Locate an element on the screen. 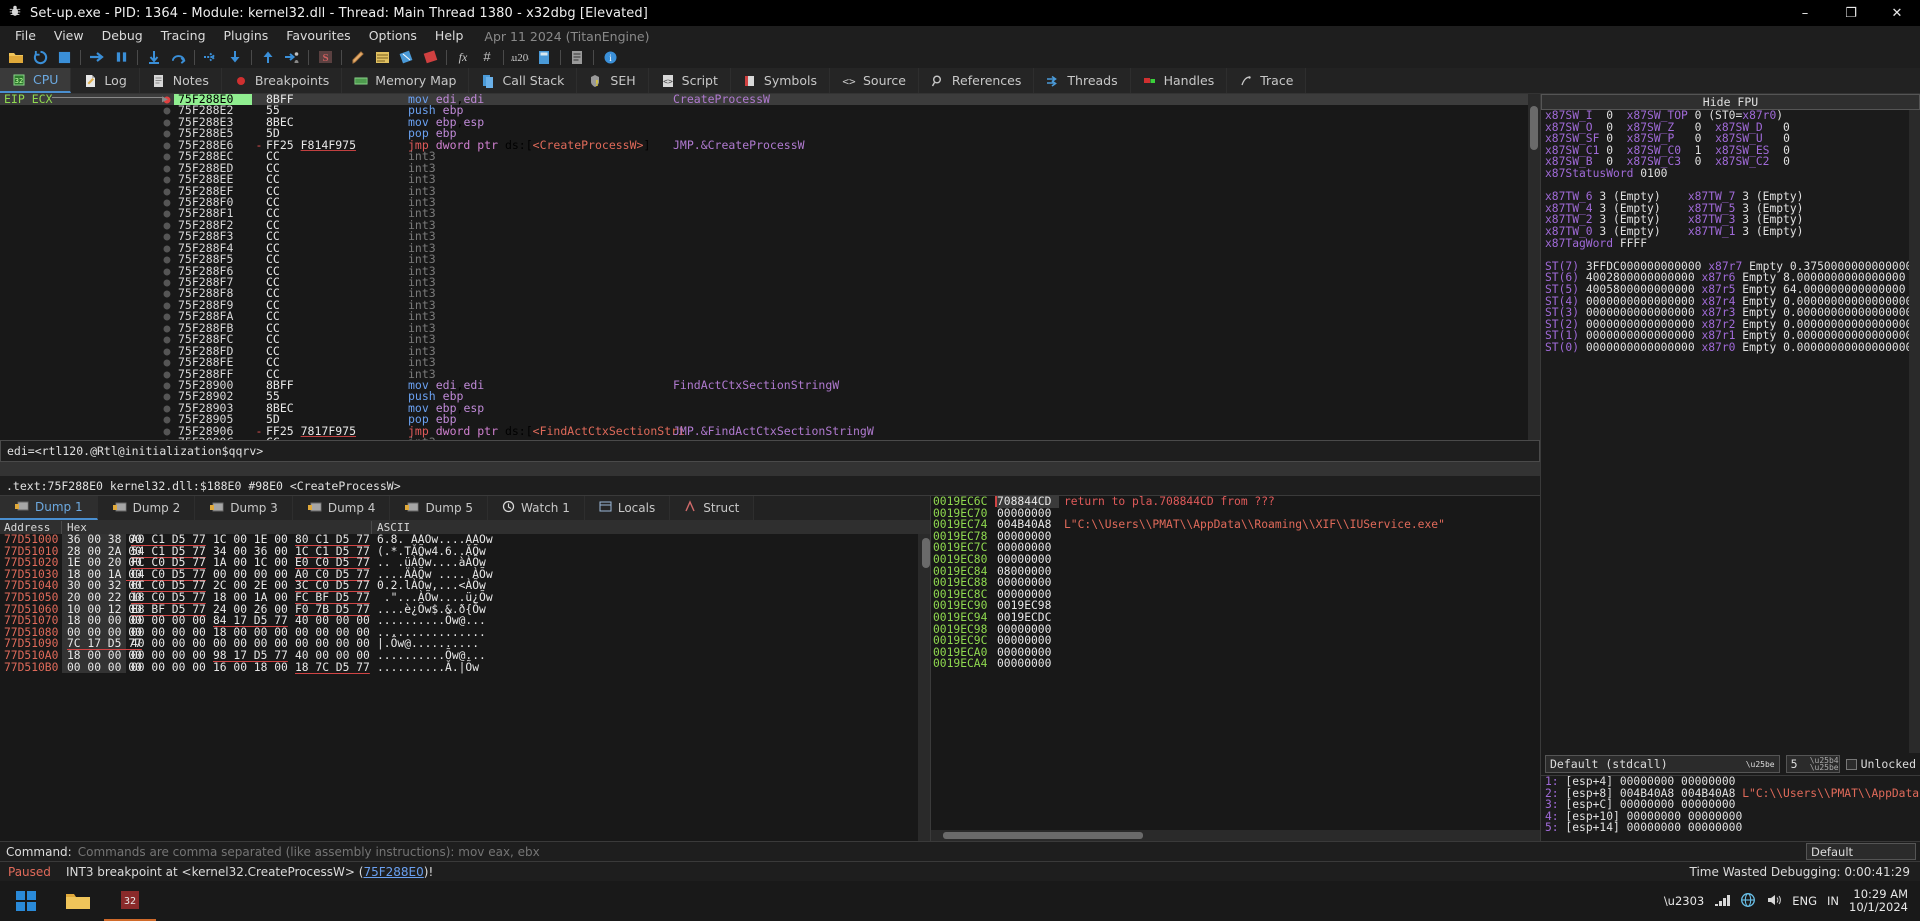 The width and height of the screenshot is (1920, 921). tab-script: <> Script is located at coordinates (689, 80).